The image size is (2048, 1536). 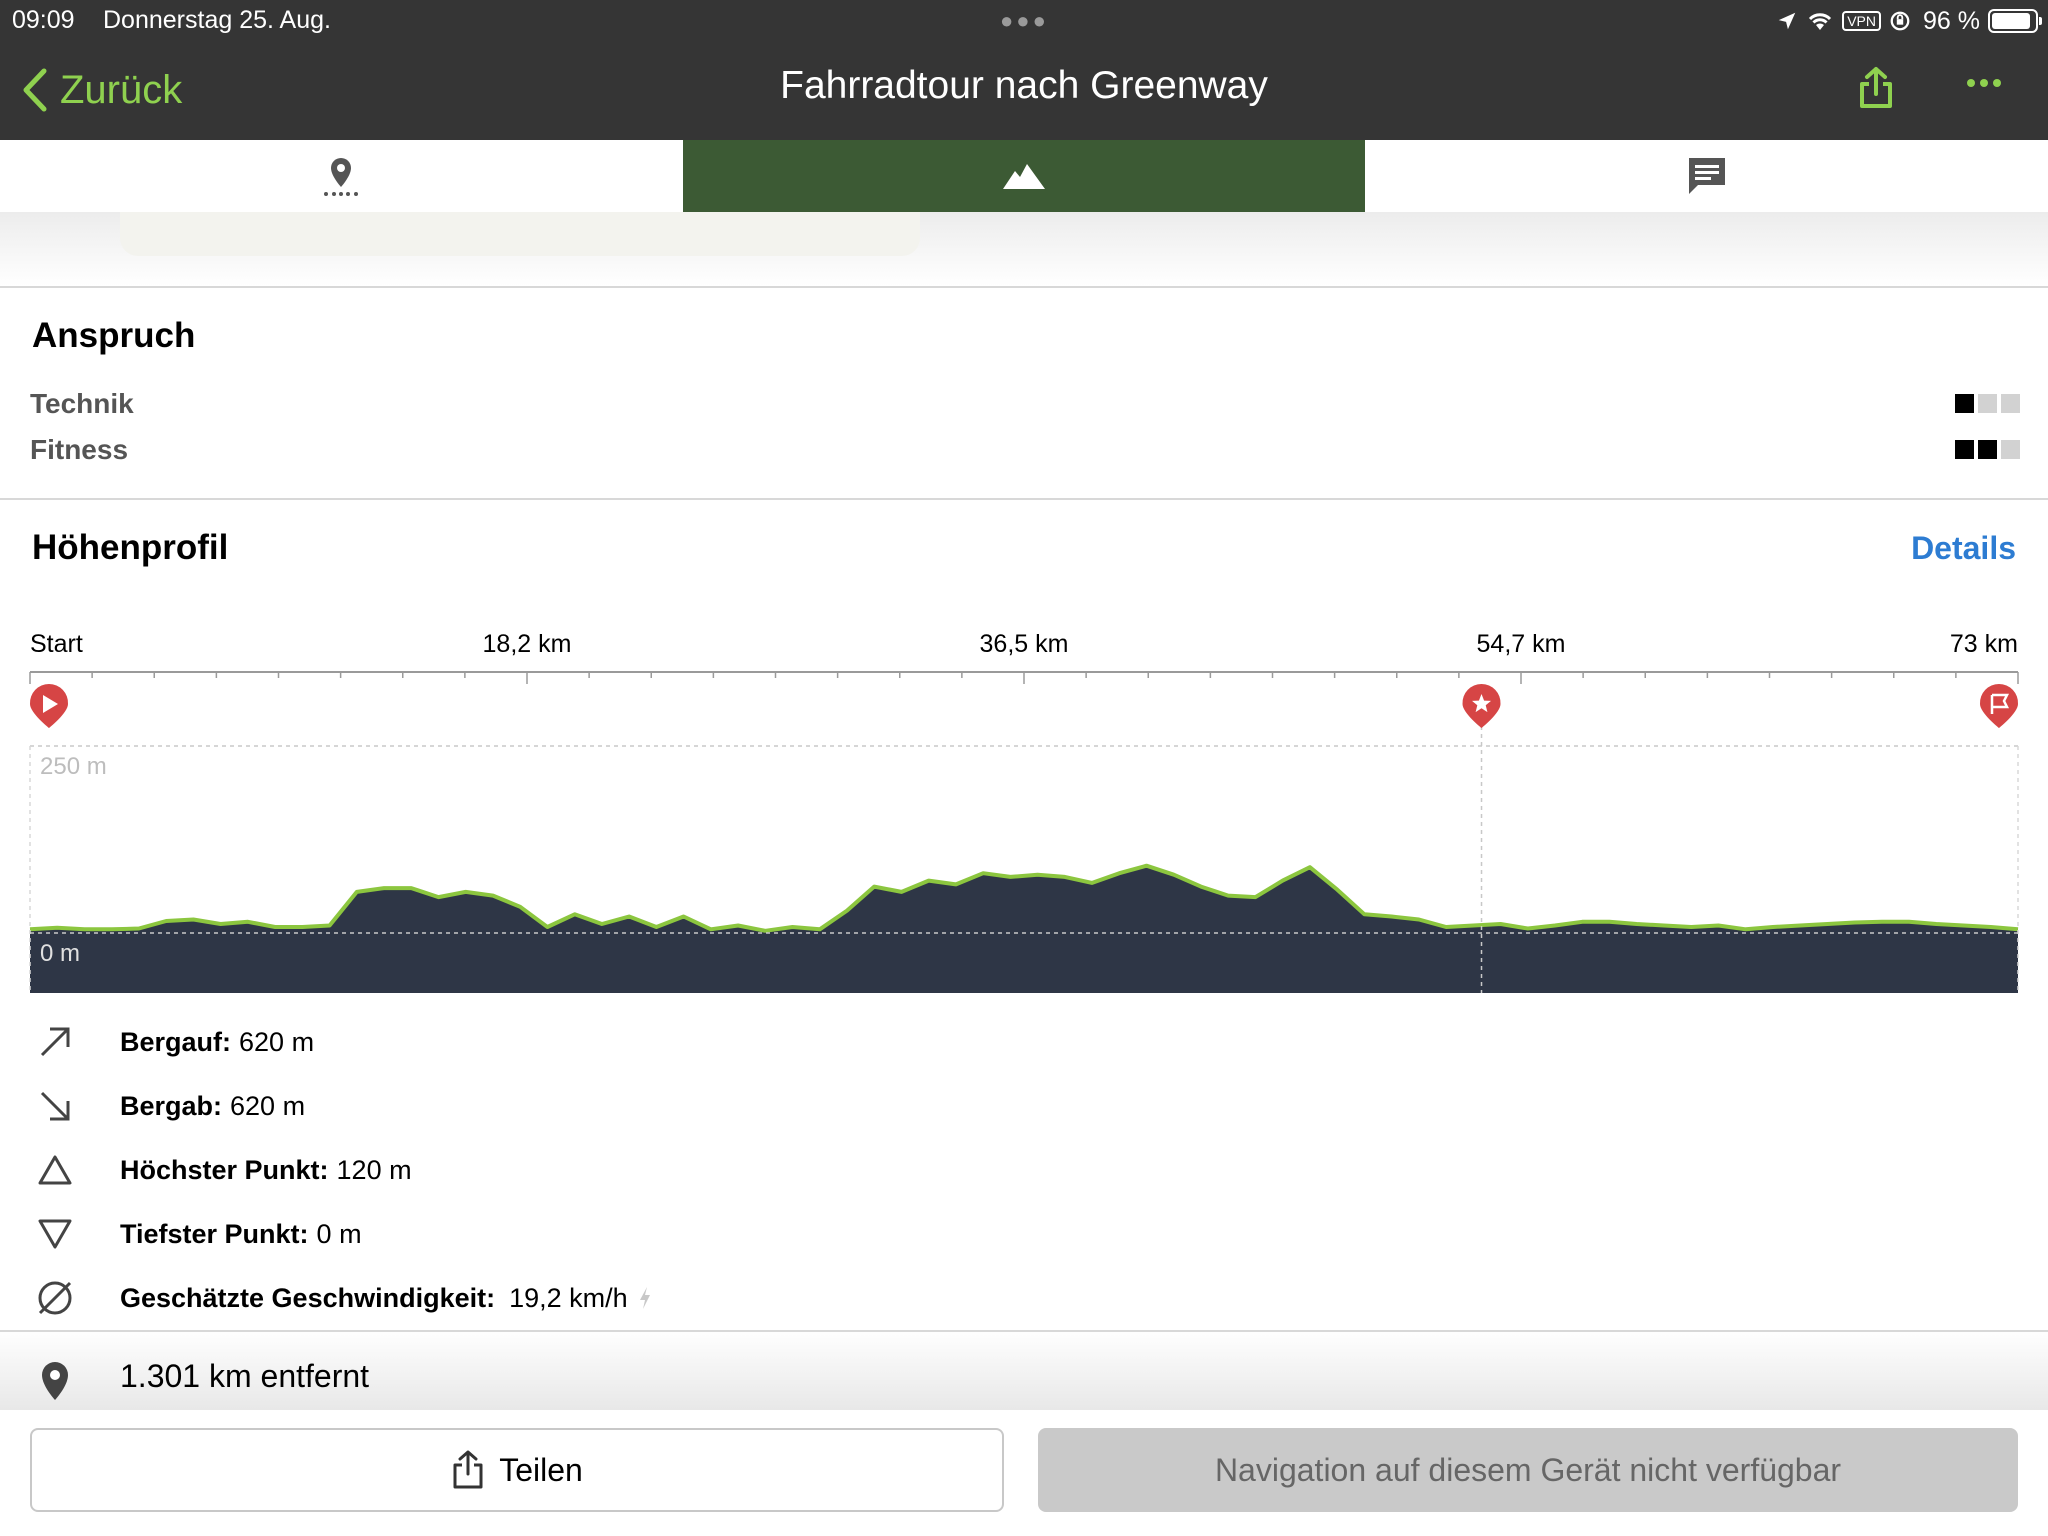 I want to click on tab-comments, so click(x=1706, y=176).